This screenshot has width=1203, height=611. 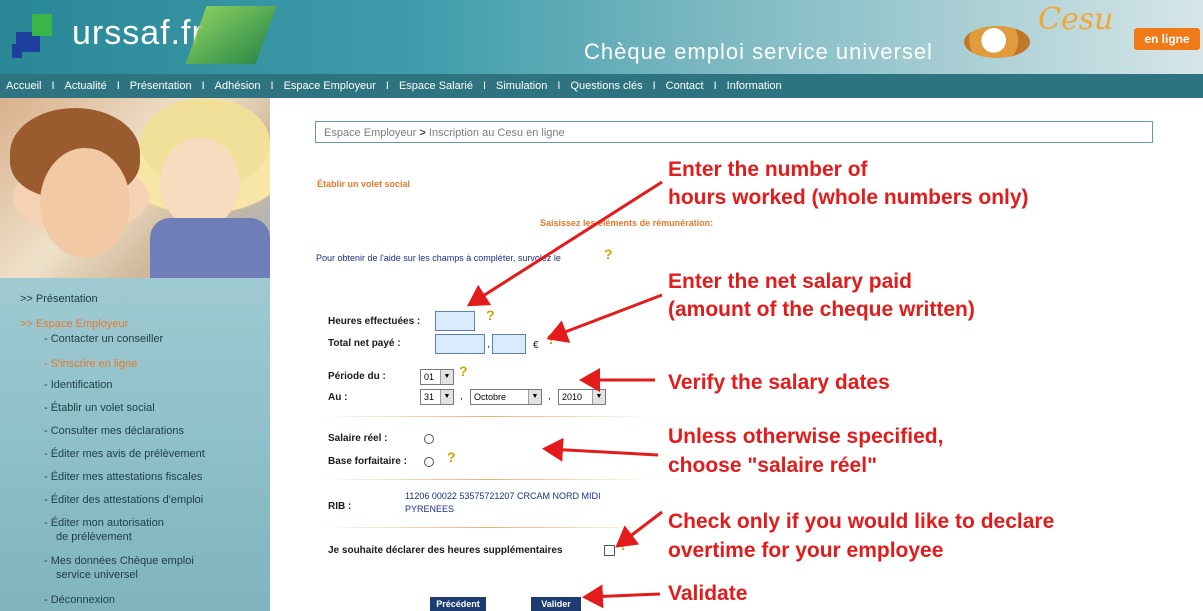 I want to click on annotation-overtime-line2: overtime for your employee, so click(x=806, y=550).